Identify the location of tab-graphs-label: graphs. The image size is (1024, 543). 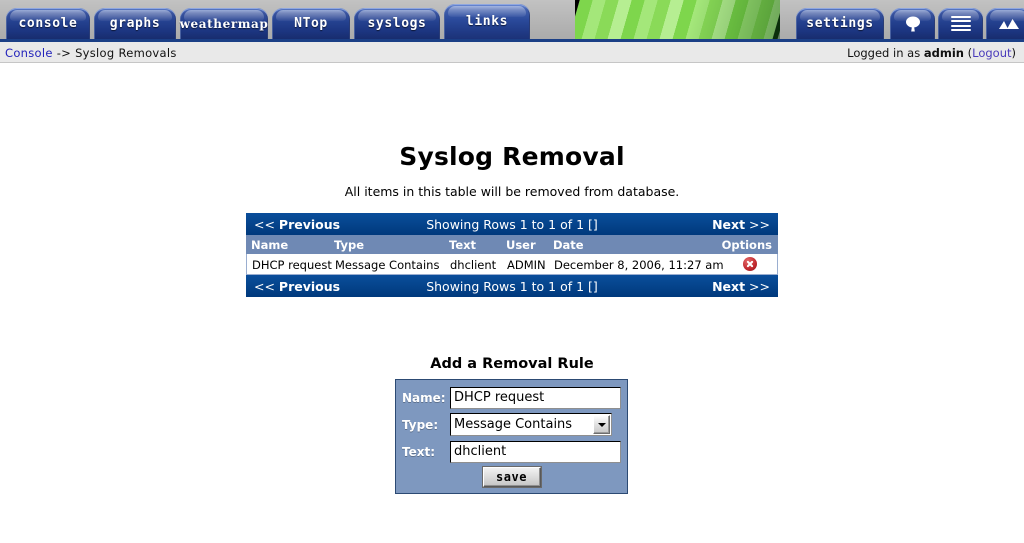
(135, 23).